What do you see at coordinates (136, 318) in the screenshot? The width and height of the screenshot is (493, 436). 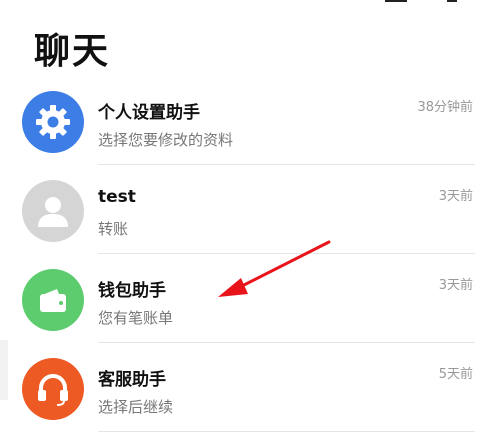 I see `chat-preview: 您有笔账单` at bounding box center [136, 318].